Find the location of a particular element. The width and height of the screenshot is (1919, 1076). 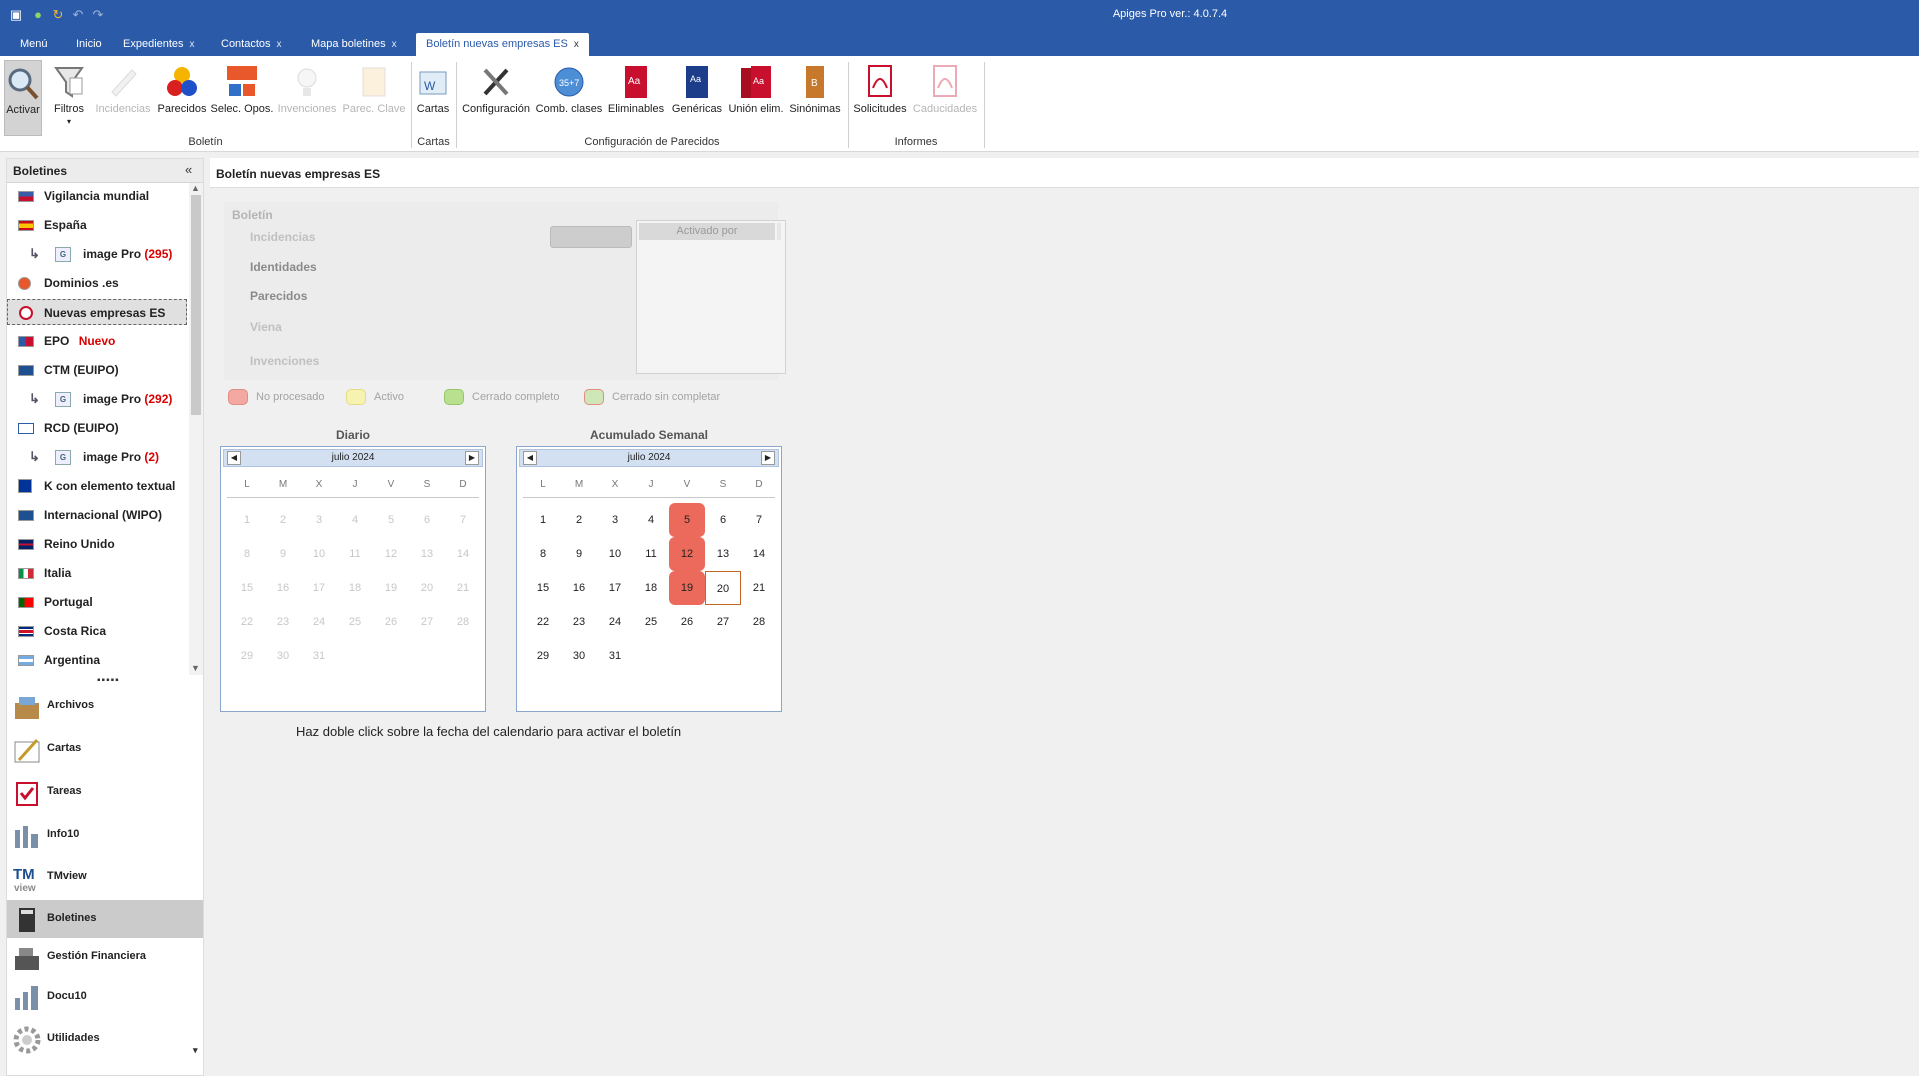

tree-item-vigilancia: Vigilancia mundial is located at coordinates (97, 196).